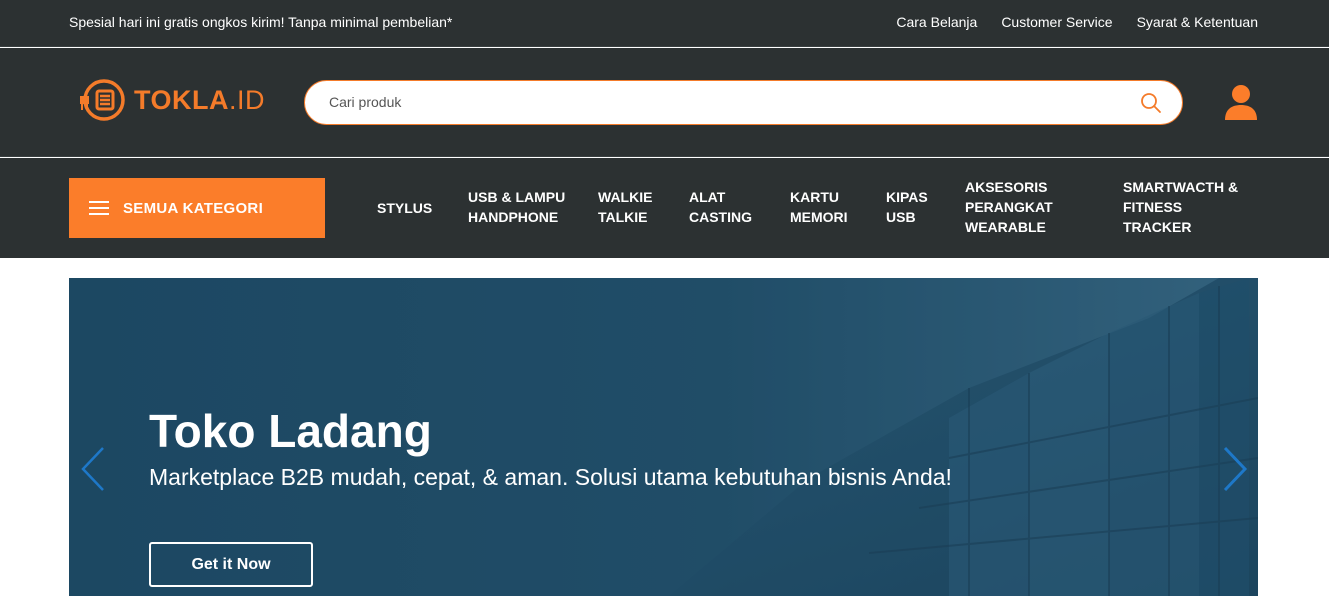  What do you see at coordinates (1006, 187) in the screenshot?
I see `nav-item-label: AKSESORIS` at bounding box center [1006, 187].